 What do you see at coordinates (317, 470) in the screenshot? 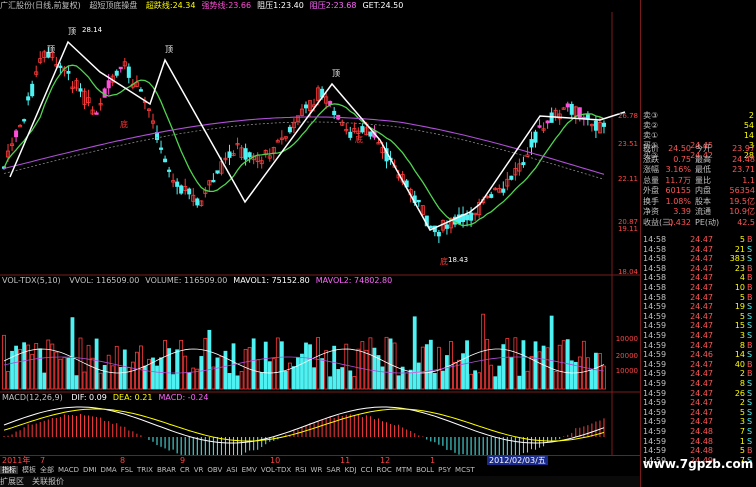
I see `indicator-tab-wr: WR` at bounding box center [317, 470].